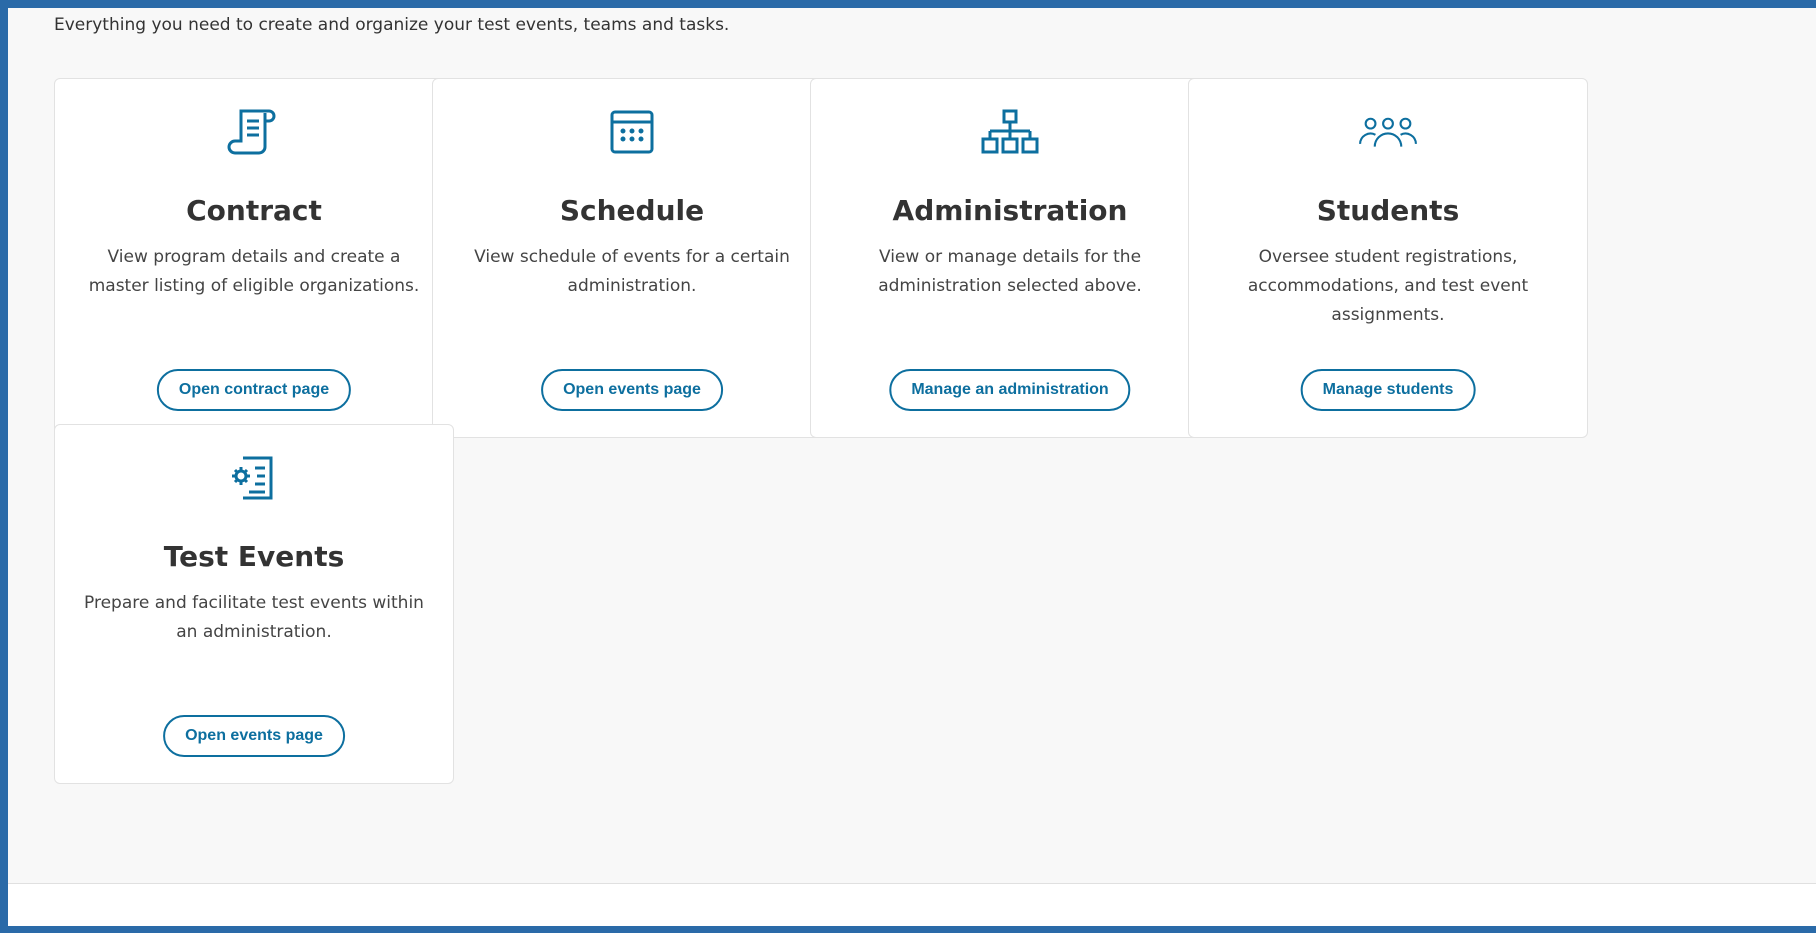  What do you see at coordinates (1388, 132) in the screenshot?
I see `people-group-icon` at bounding box center [1388, 132].